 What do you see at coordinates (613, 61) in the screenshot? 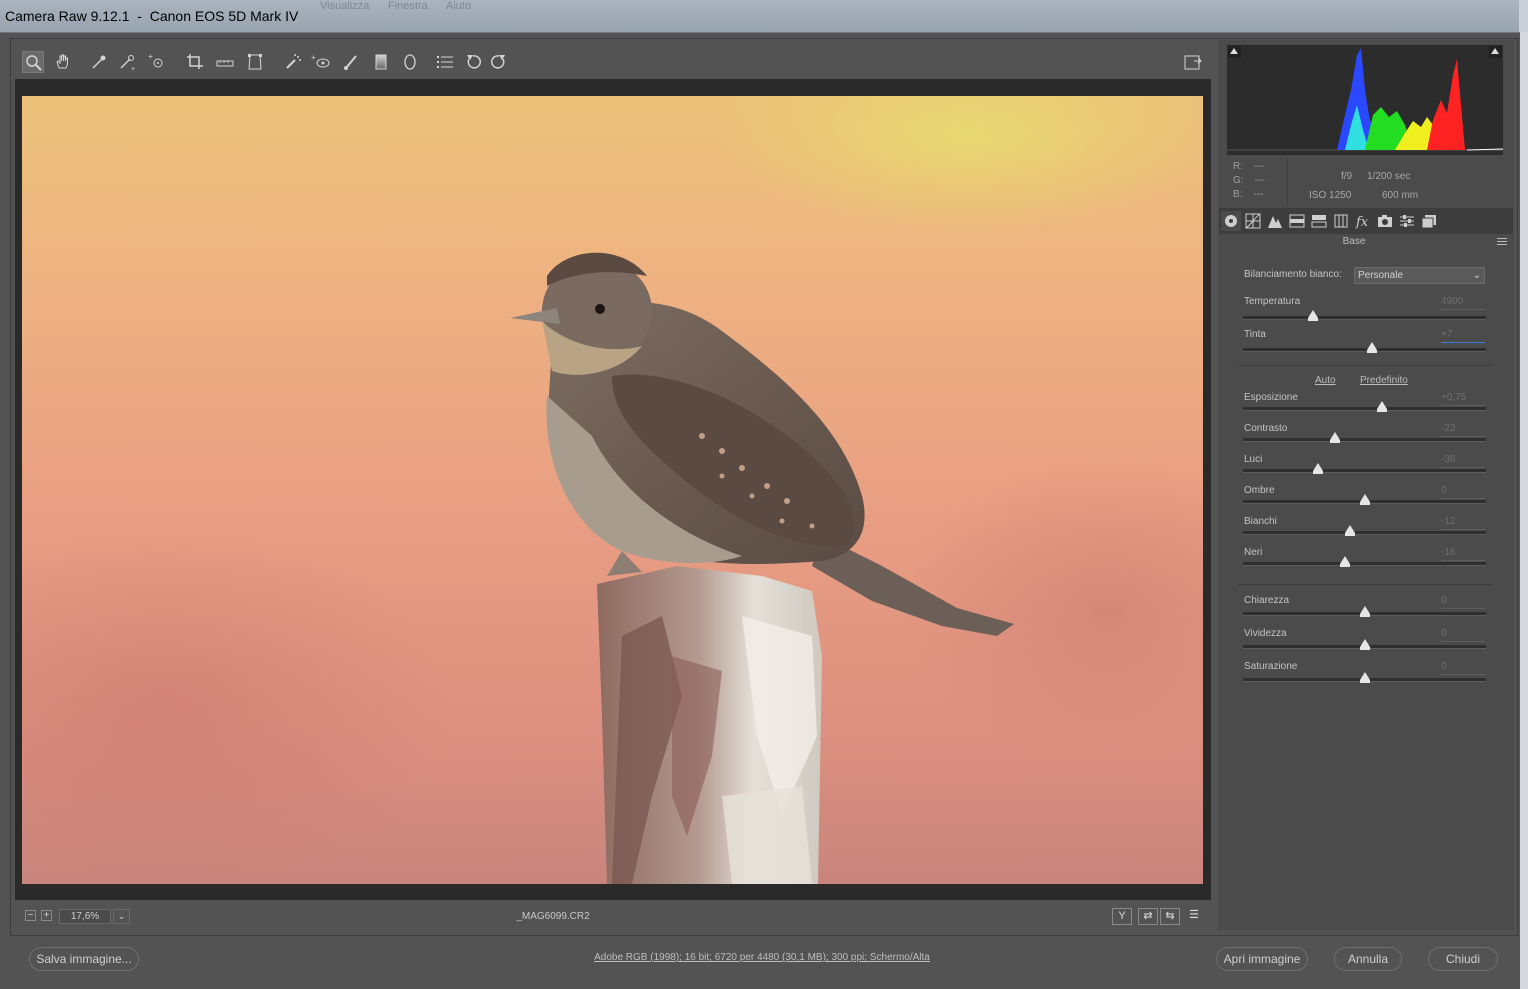
I see `toolbar: + + +` at bounding box center [613, 61].